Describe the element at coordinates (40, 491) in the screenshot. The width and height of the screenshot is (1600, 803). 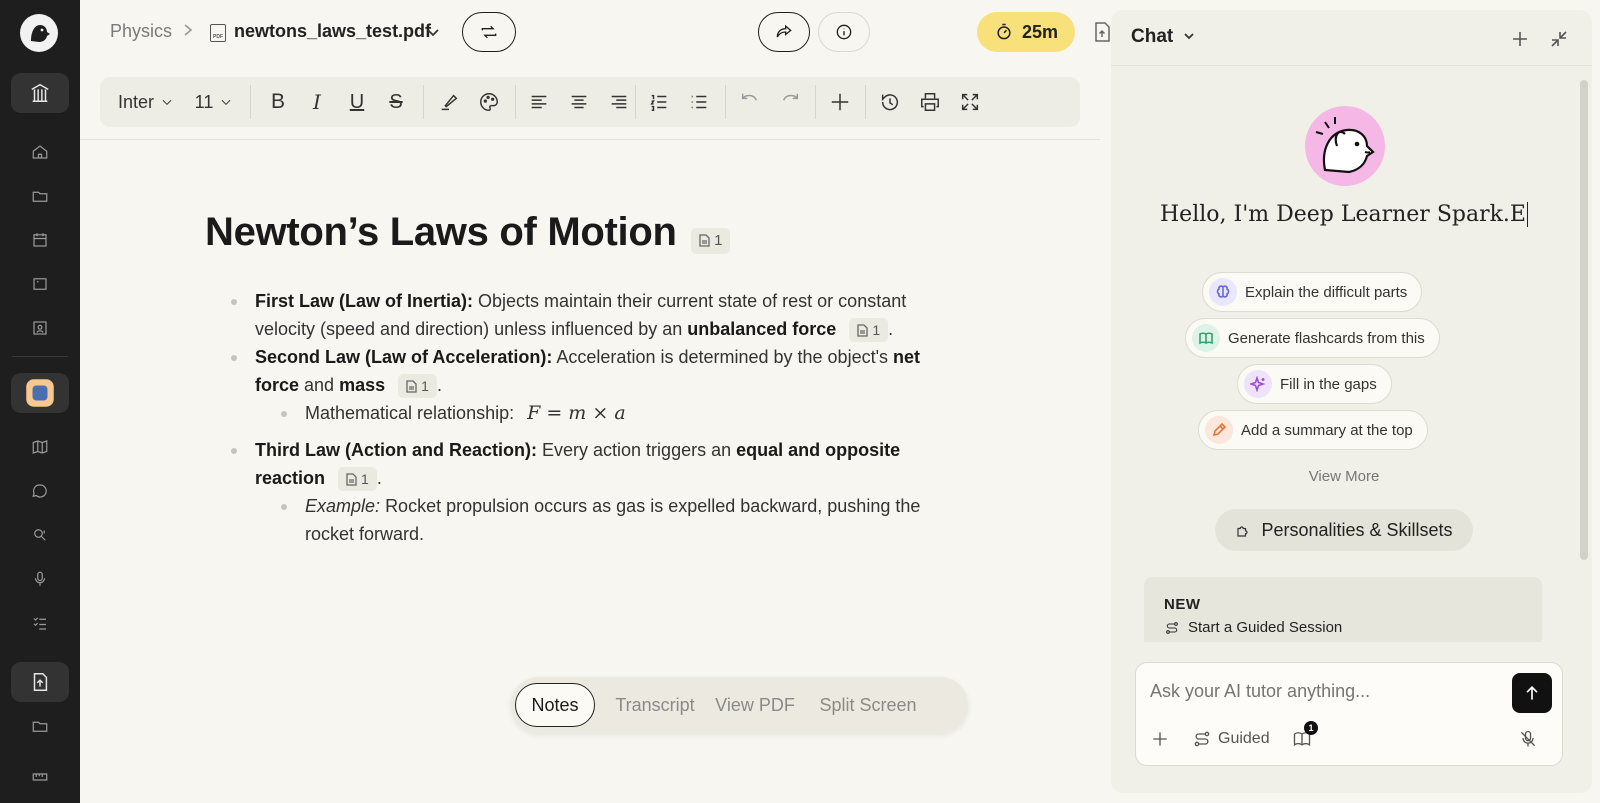
I see `chat-bubble-icon` at that location.